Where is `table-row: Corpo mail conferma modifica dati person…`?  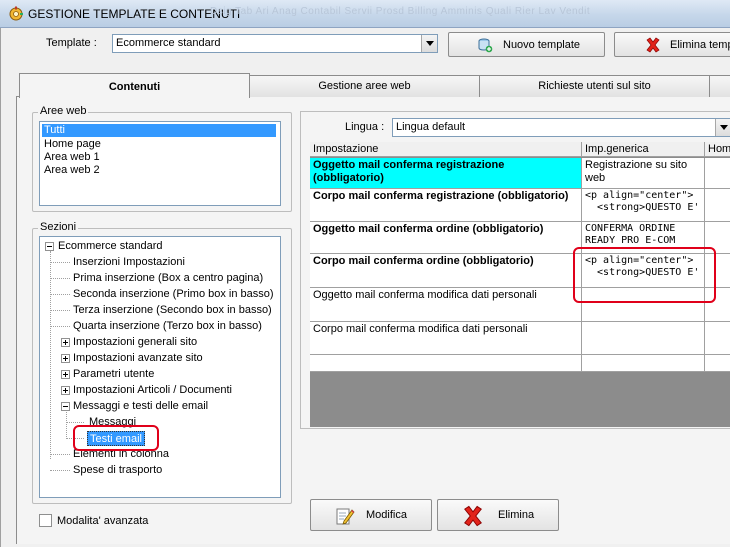
table-row: Corpo mail conferma modifica dati person… is located at coordinates (520, 338).